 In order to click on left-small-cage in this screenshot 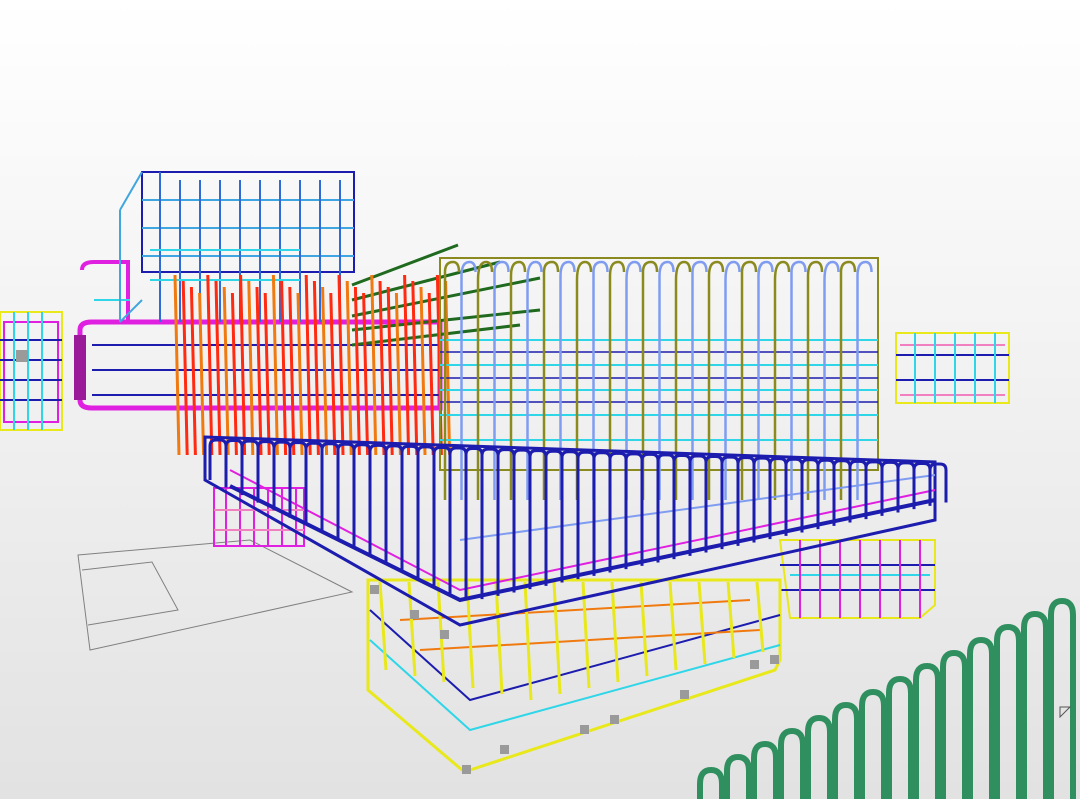, I will do `click(31, 371)`.